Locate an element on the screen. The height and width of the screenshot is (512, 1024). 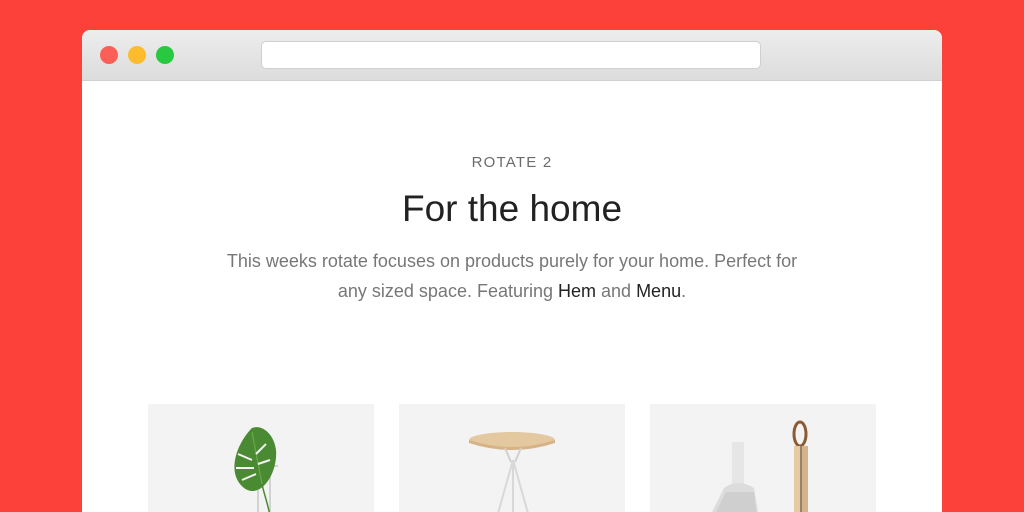
close-window-button is located at coordinates (109, 55).